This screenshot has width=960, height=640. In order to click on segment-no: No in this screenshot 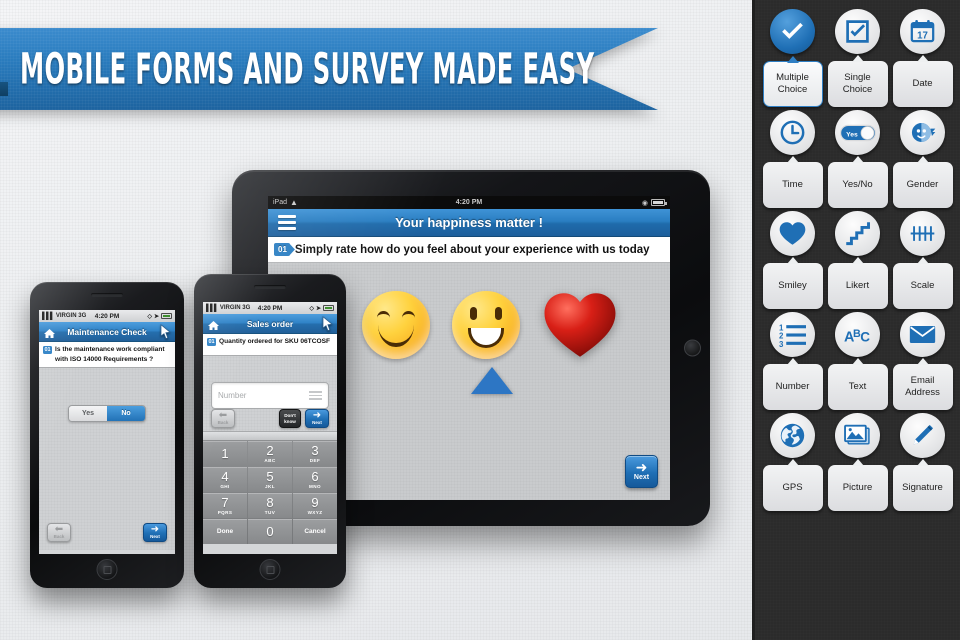, I will do `click(126, 414)`.